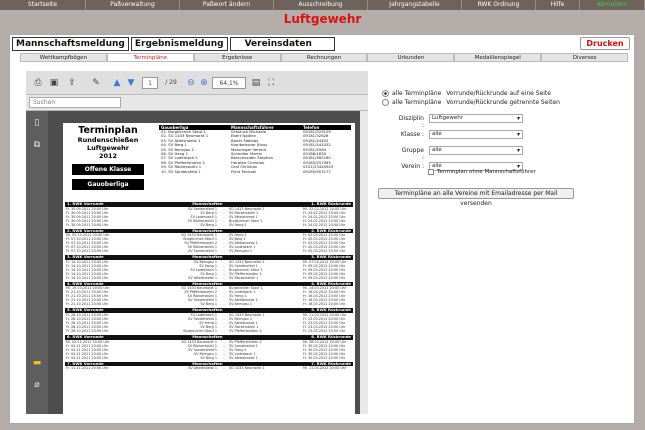  I want to click on save-icon: ▣, so click(54, 83).